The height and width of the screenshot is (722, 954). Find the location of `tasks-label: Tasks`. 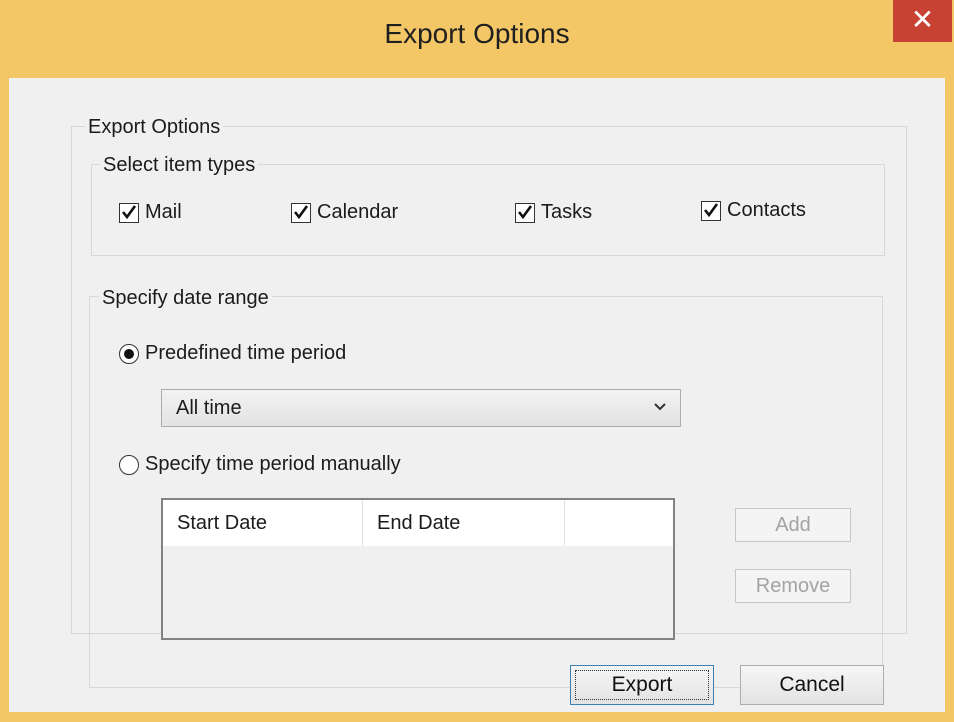

tasks-label: Tasks is located at coordinates (567, 212).